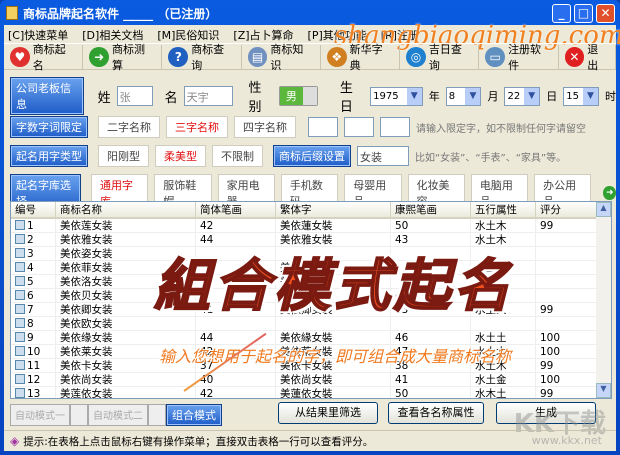 Image resolution: width=620 pixels, height=455 pixels. What do you see at coordinates (311, 254) in the screenshot?
I see `table-row: 3 美依姿女装` at bounding box center [311, 254].